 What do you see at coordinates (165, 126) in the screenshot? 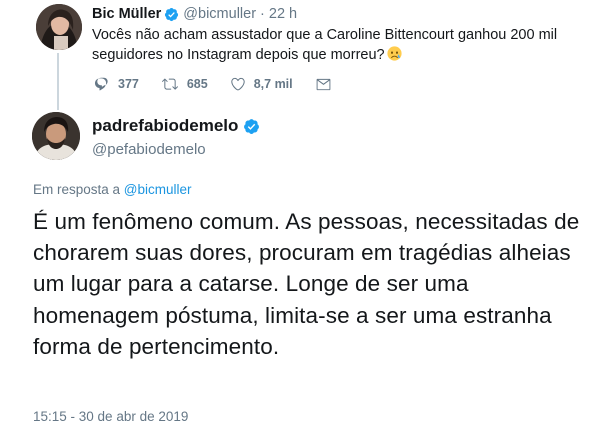
I see `reply-author-name: padrefabiodemelo` at bounding box center [165, 126].